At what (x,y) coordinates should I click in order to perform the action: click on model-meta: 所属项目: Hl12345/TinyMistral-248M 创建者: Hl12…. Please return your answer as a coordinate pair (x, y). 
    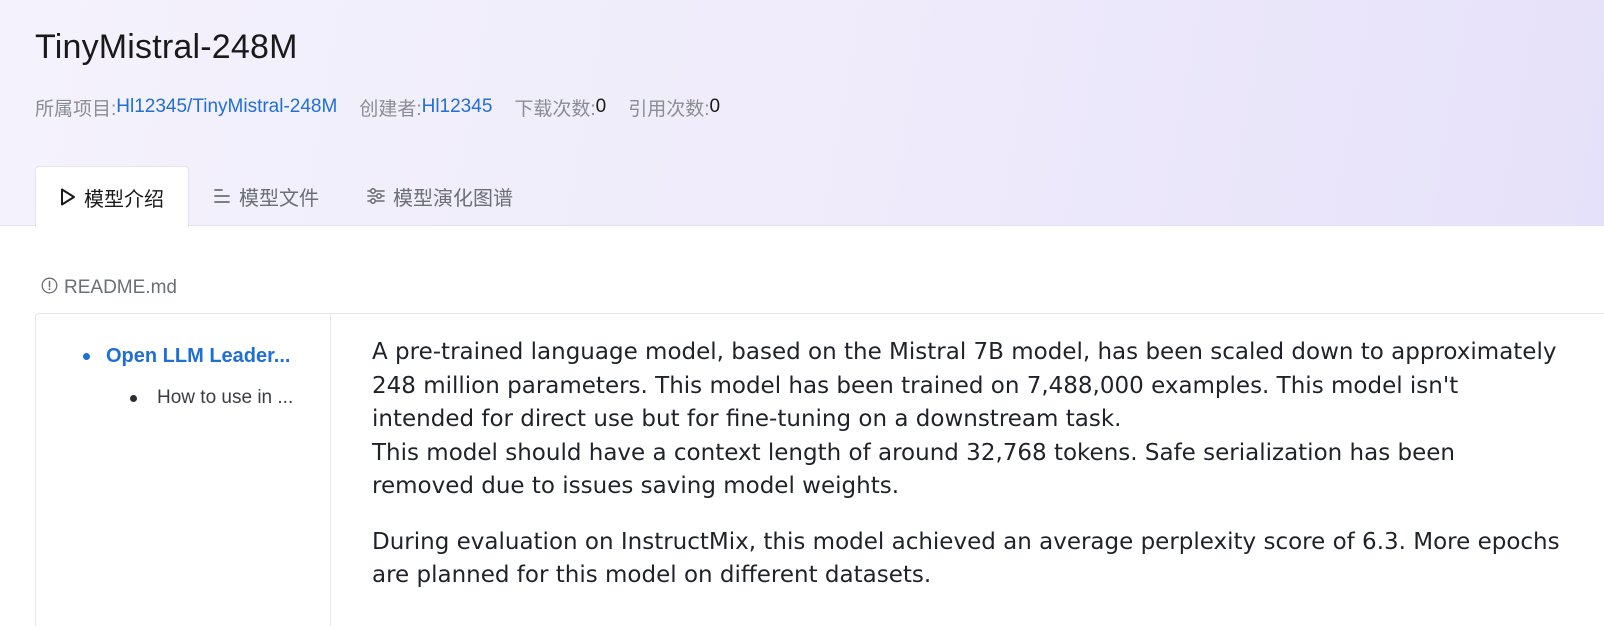
    Looking at the image, I should click on (377, 107).